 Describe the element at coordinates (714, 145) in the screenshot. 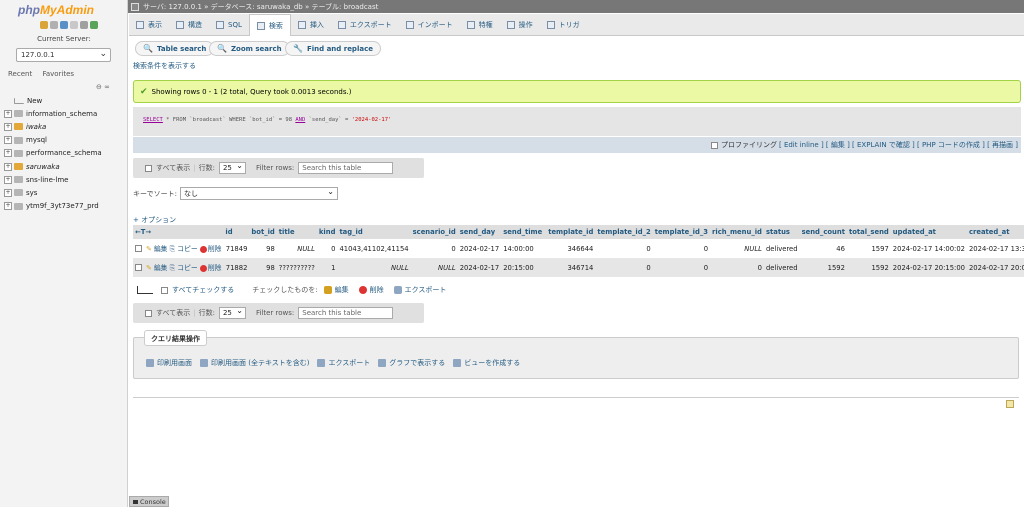

I see `profiling-checkbox` at that location.